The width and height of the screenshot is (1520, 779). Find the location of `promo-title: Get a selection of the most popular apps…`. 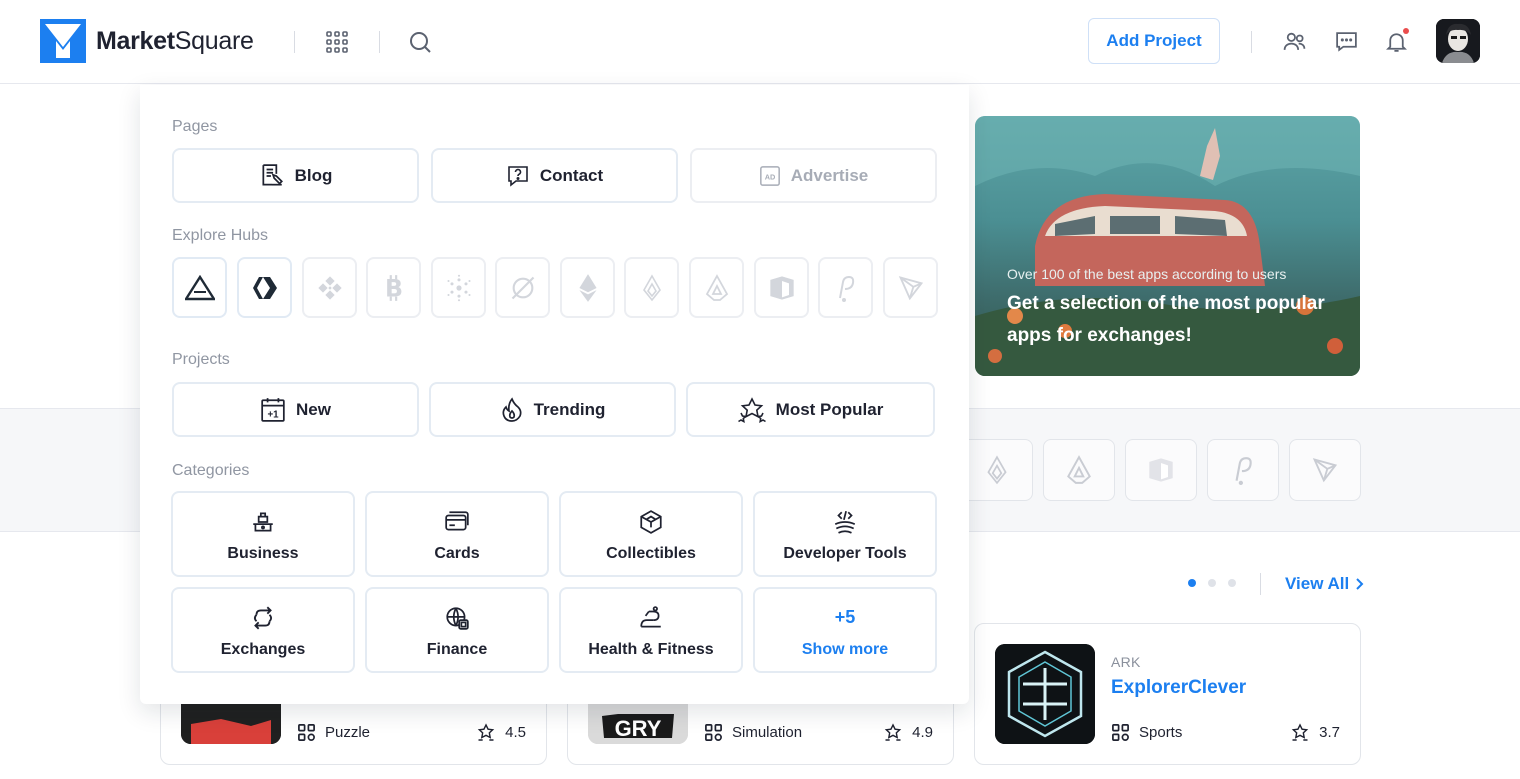

promo-title: Get a selection of the most popular apps… is located at coordinates (1166, 319).